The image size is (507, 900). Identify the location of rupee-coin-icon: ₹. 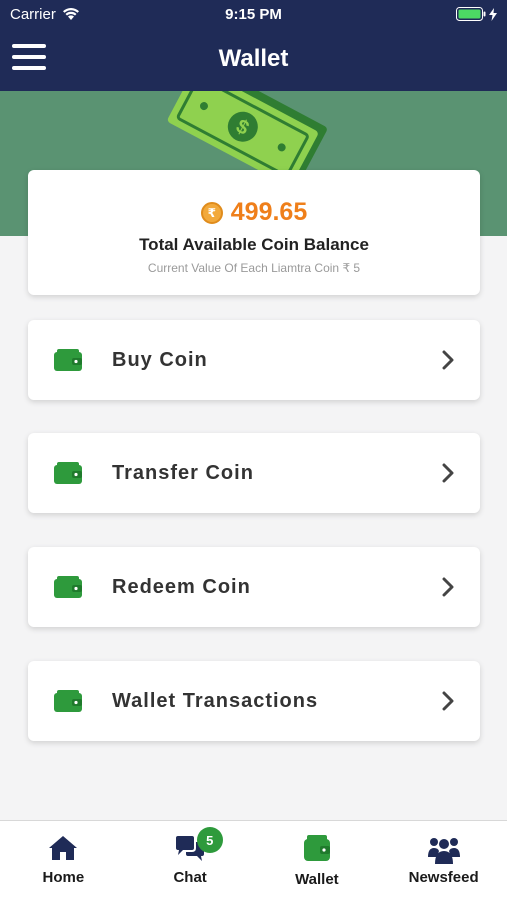
(211, 212).